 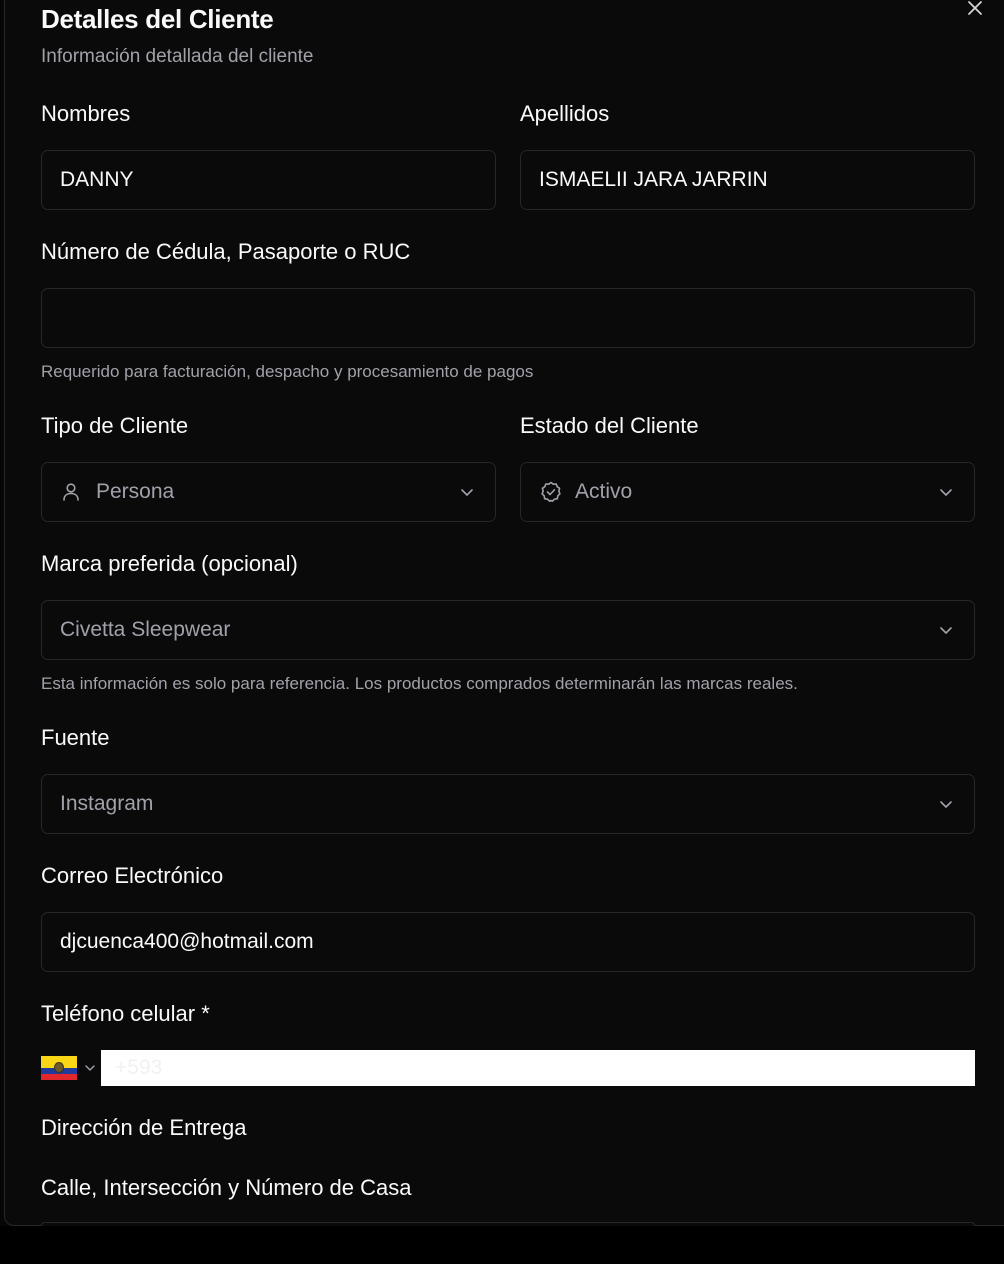 What do you see at coordinates (145, 629) in the screenshot?
I see `marca-preferida-value: Civetta Sleepwear` at bounding box center [145, 629].